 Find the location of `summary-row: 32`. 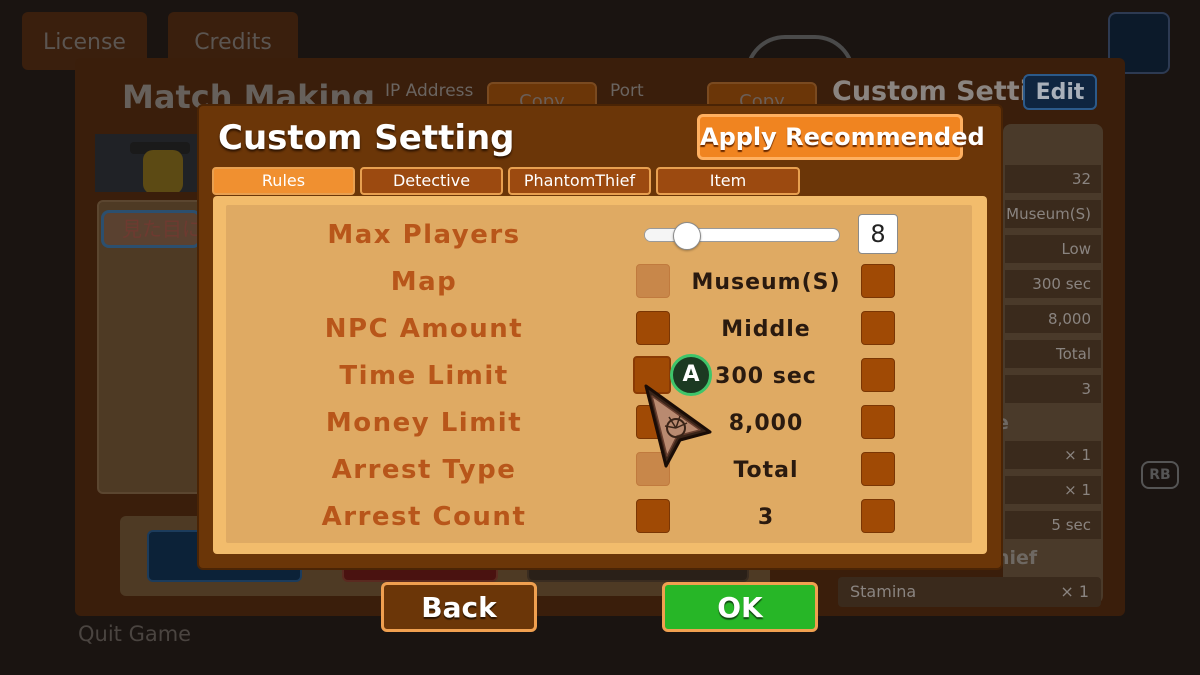

summary-row: 32 is located at coordinates (1053, 179).